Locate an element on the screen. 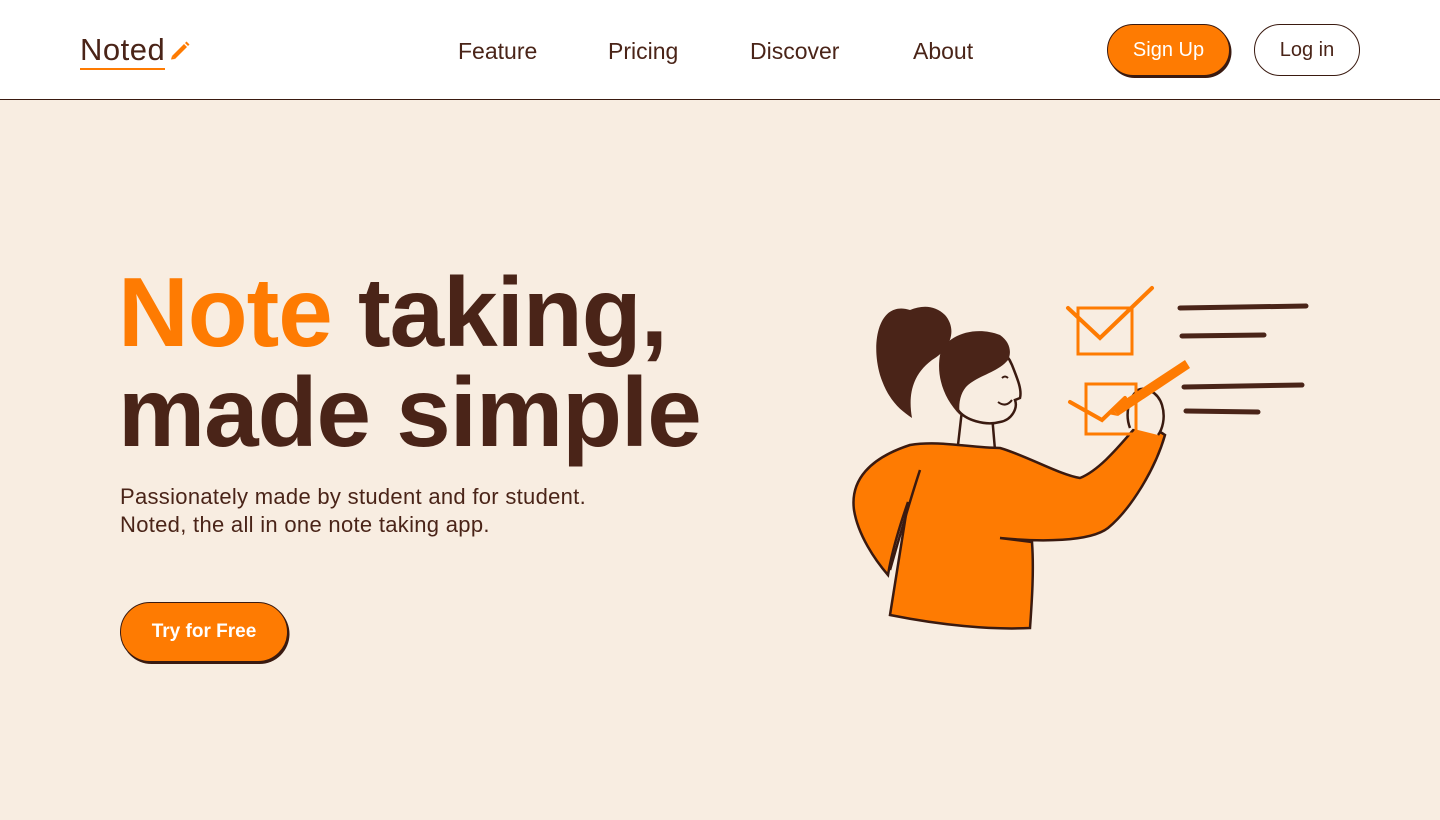  nav-link-about: About is located at coordinates (943, 51).